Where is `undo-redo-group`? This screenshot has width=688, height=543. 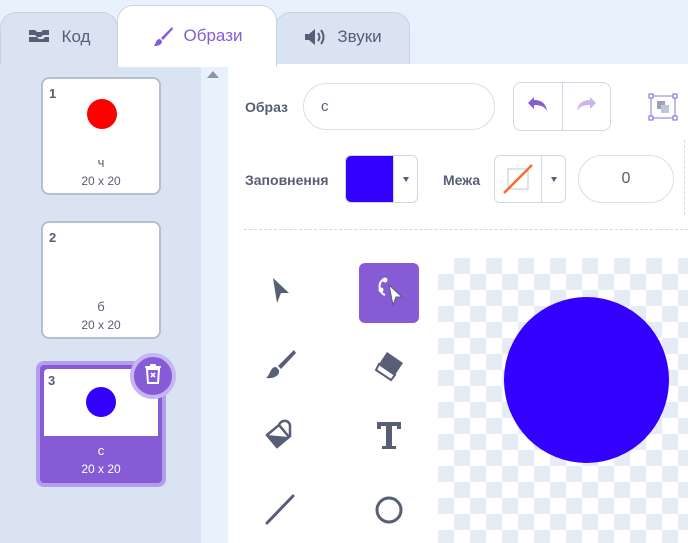
undo-redo-group is located at coordinates (562, 106).